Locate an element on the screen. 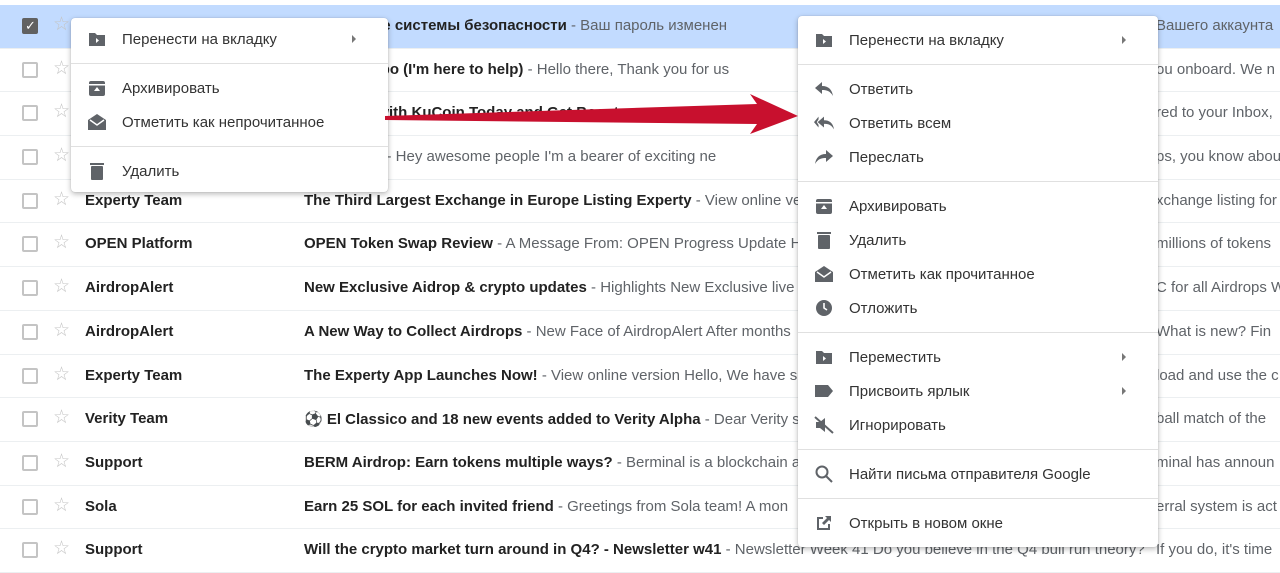  menu-item-open-new-window: Открыть в новом окне is located at coordinates (978, 523).